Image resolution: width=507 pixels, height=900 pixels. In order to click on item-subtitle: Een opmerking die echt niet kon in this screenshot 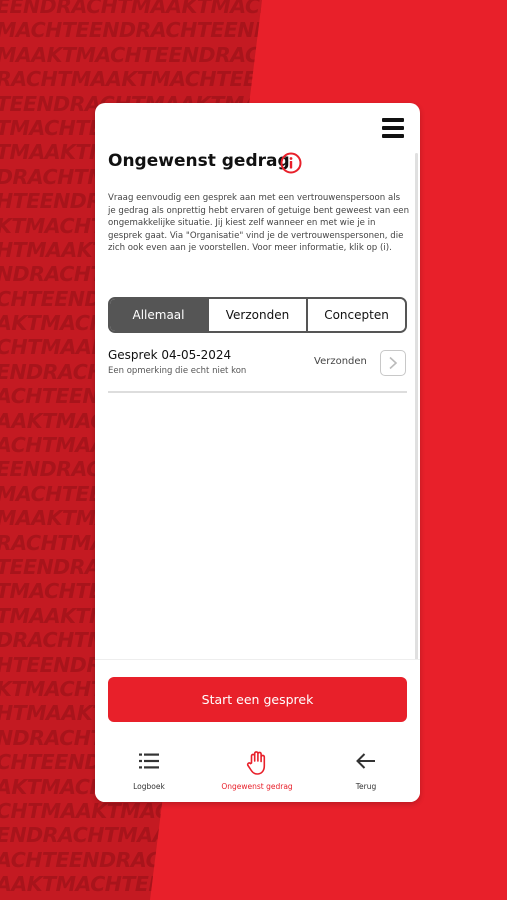, I will do `click(177, 371)`.